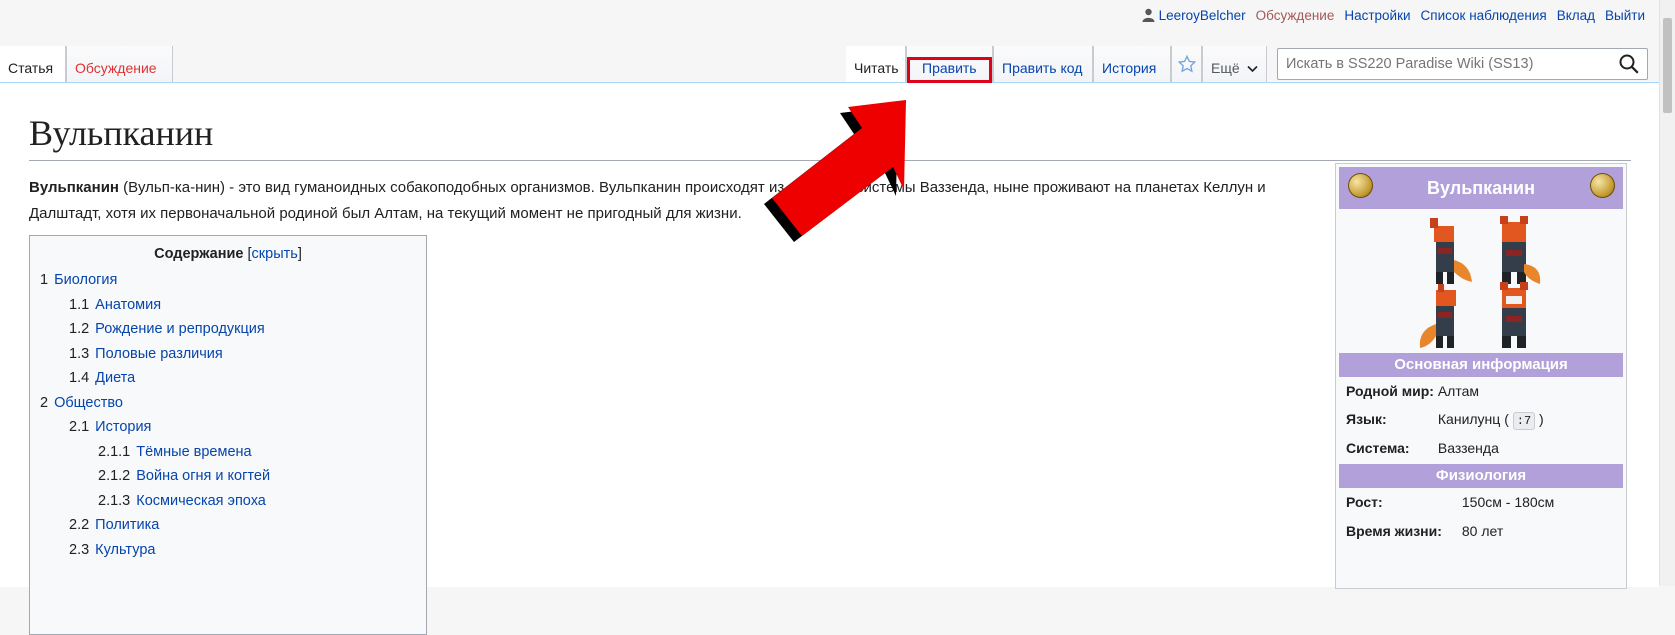 The height and width of the screenshot is (635, 1675). What do you see at coordinates (876, 68) in the screenshot?
I see `tab-read-label: Читать` at bounding box center [876, 68].